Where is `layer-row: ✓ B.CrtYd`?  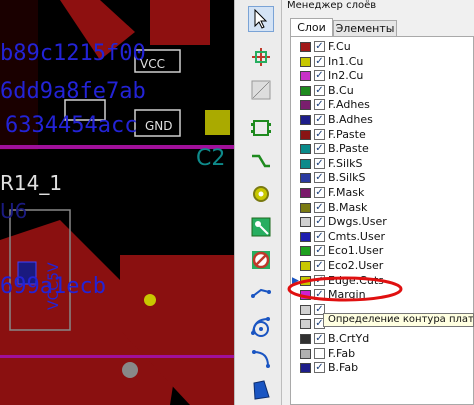
layer-row: ✓ B.CrtYd is located at coordinates (382, 339).